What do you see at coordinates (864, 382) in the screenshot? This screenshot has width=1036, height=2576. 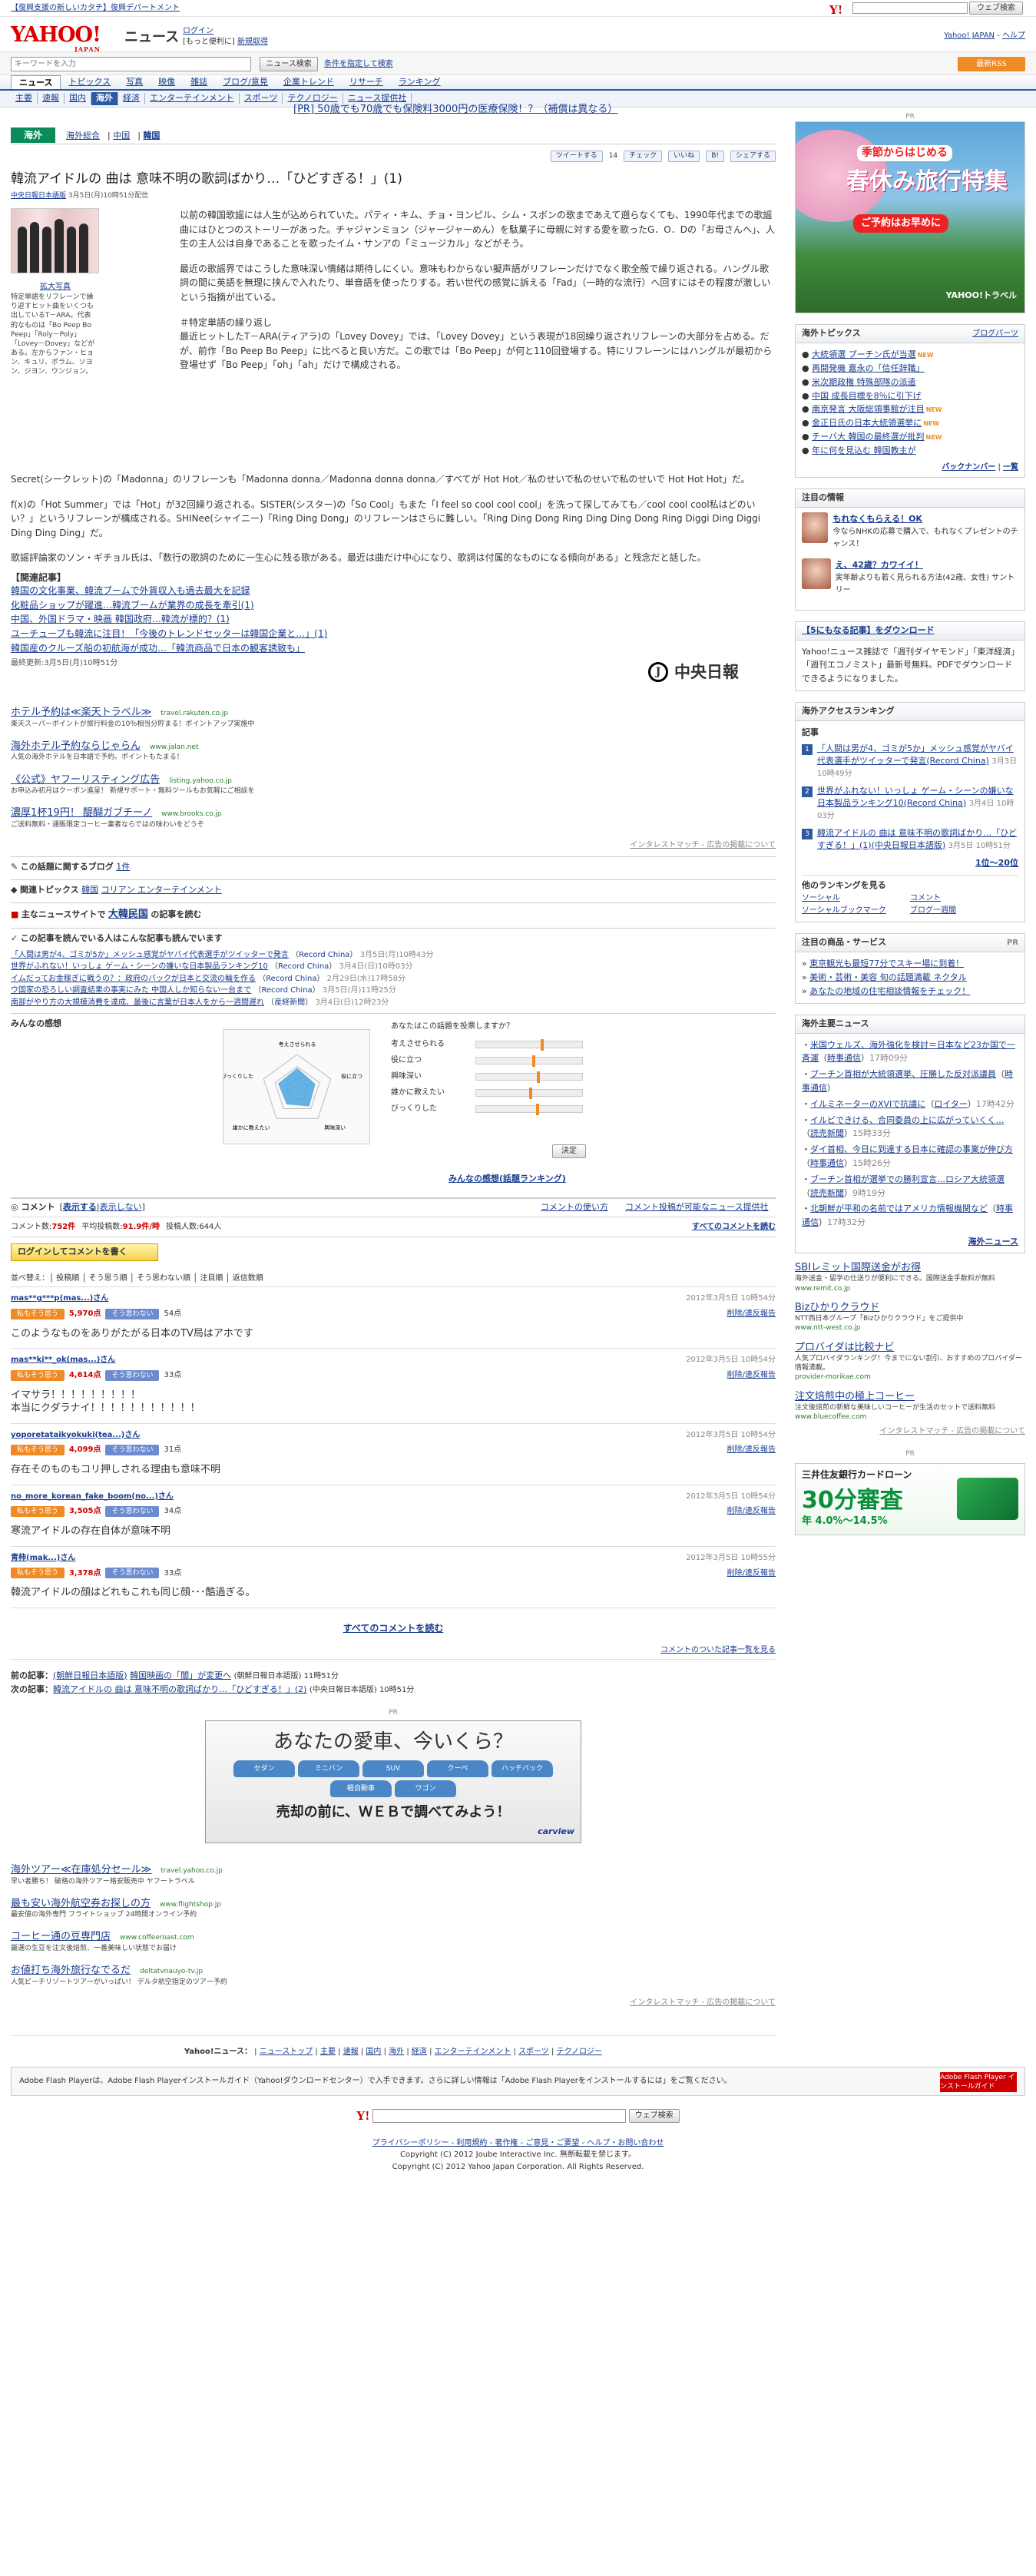 I see `side-topic-link: 米次期政権 特殊部隊の派遣` at bounding box center [864, 382].